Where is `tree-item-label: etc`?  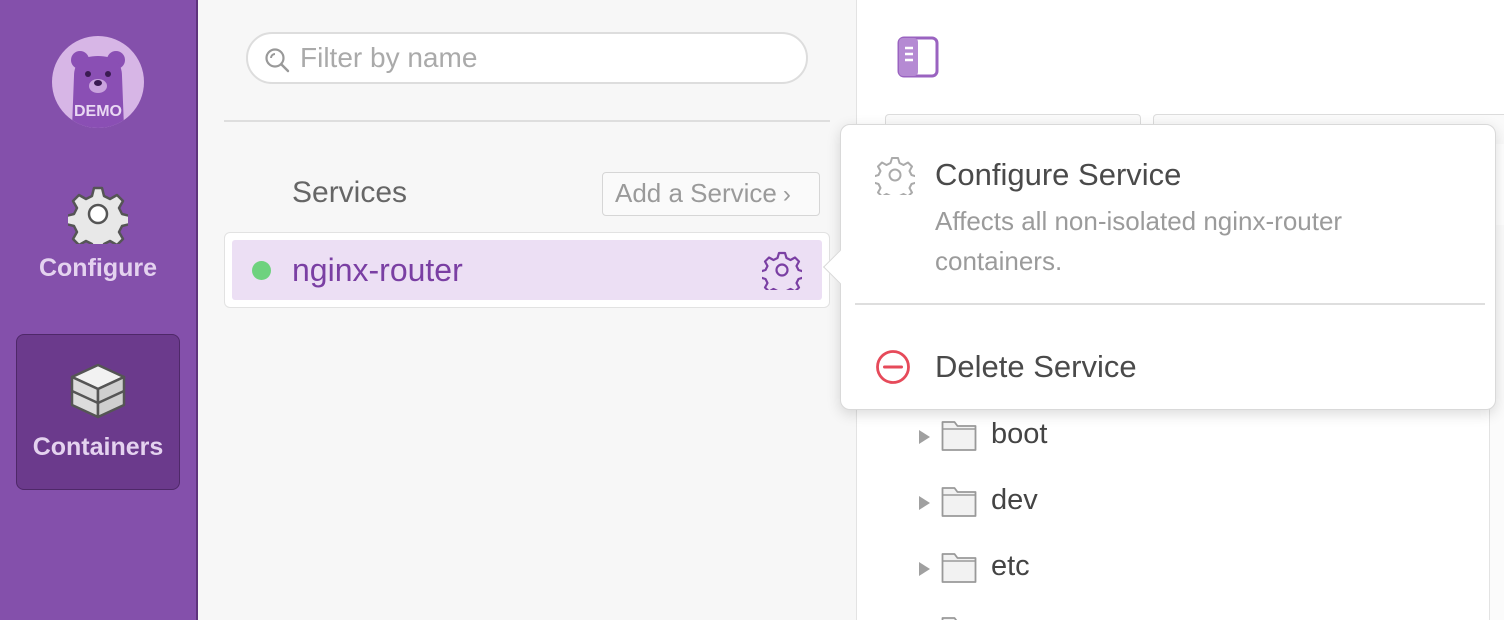
tree-item-label: etc is located at coordinates (1010, 566).